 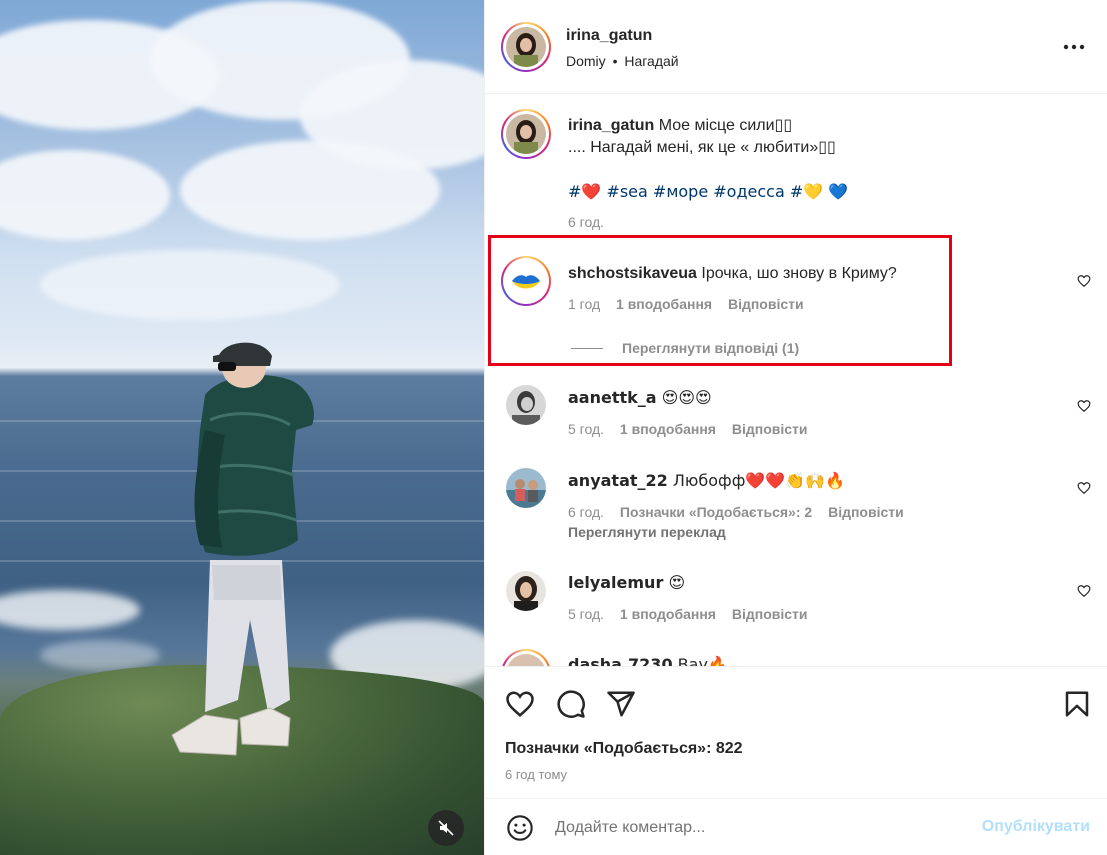 What do you see at coordinates (1077, 704) in the screenshot?
I see `save-bookmark-icon` at bounding box center [1077, 704].